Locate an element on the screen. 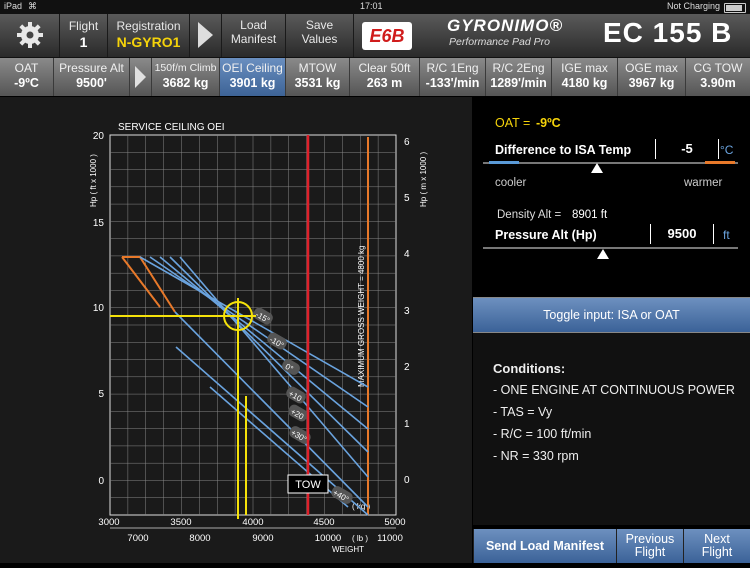  right-tick: 1 is located at coordinates (407, 424).